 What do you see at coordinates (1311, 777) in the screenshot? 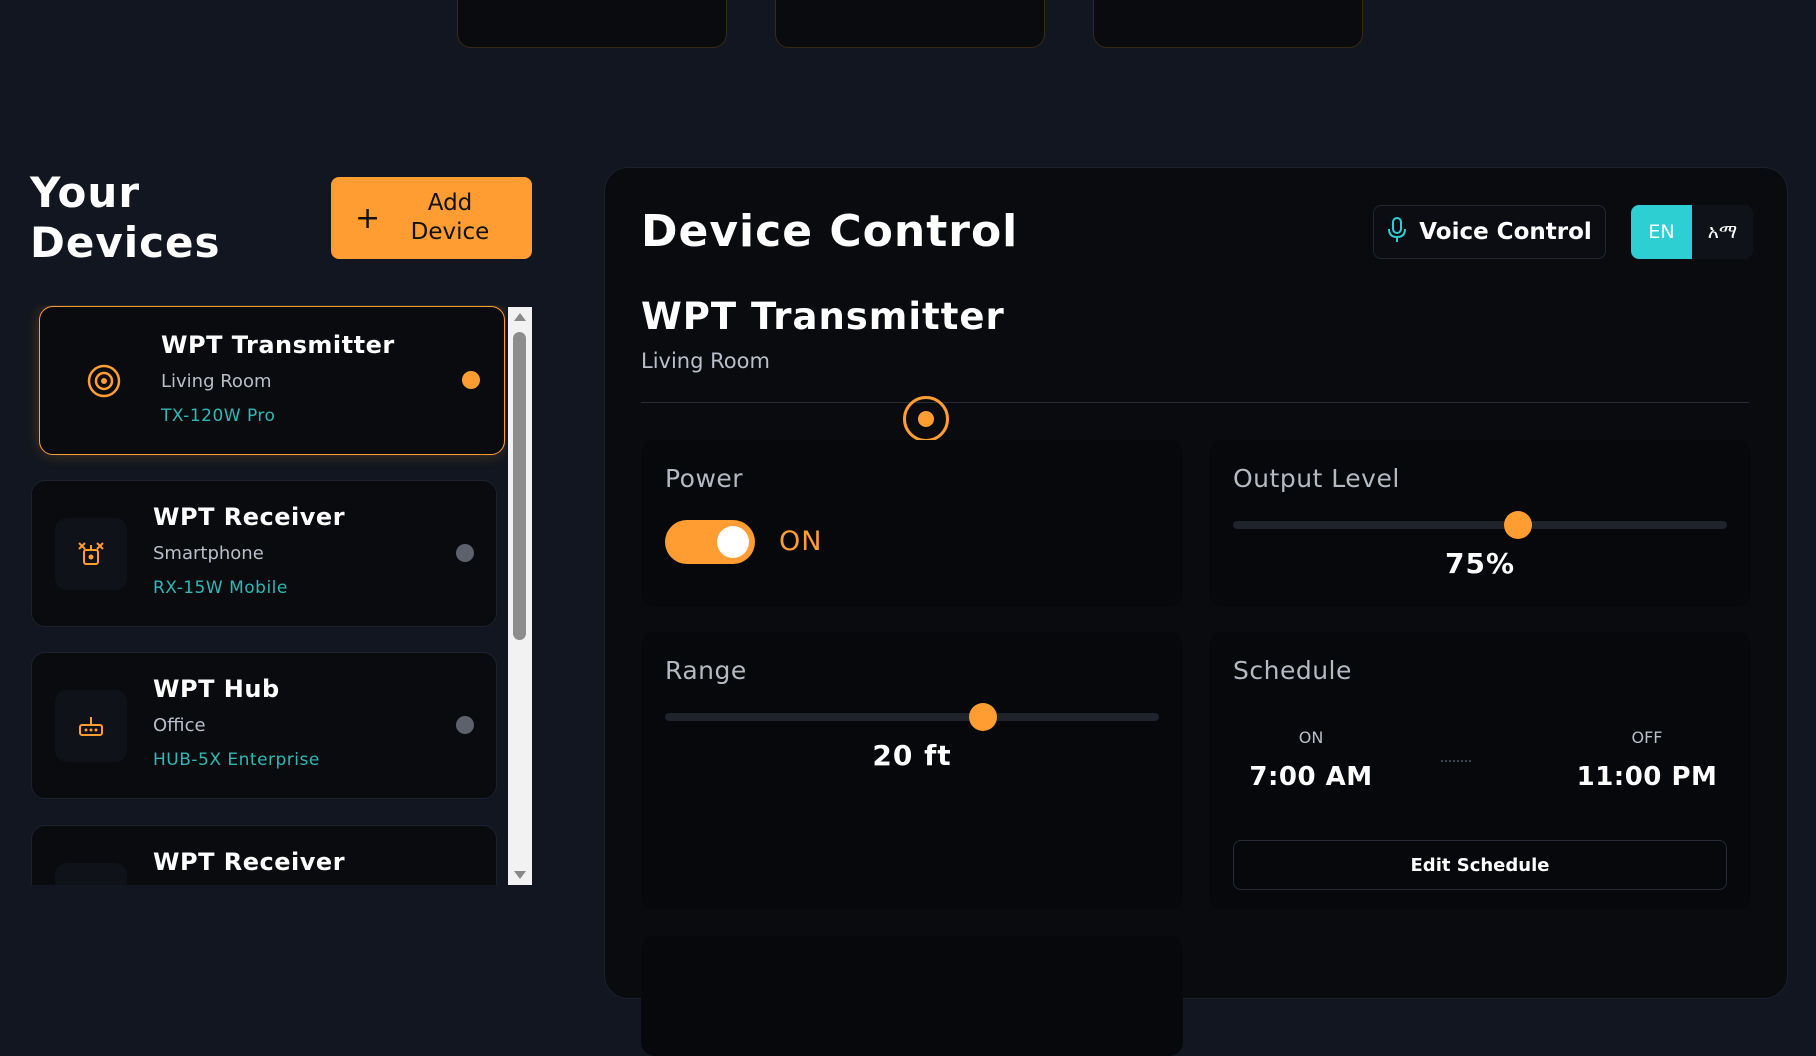
I see `schedule-on-time: 7:00 AM` at bounding box center [1311, 777].